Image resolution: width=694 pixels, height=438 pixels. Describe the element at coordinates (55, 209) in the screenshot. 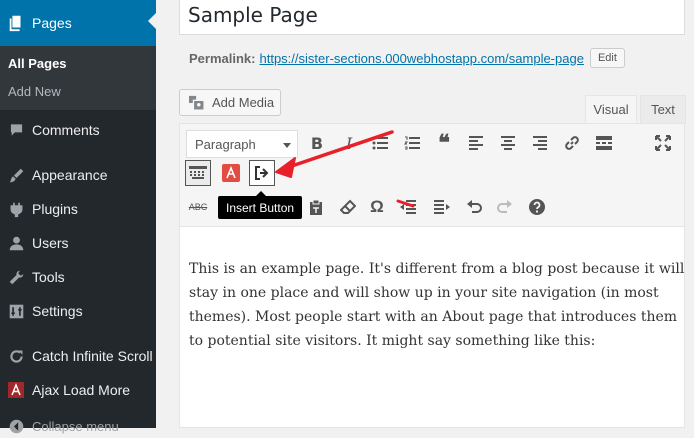

I see `menu-label: Plugins` at that location.